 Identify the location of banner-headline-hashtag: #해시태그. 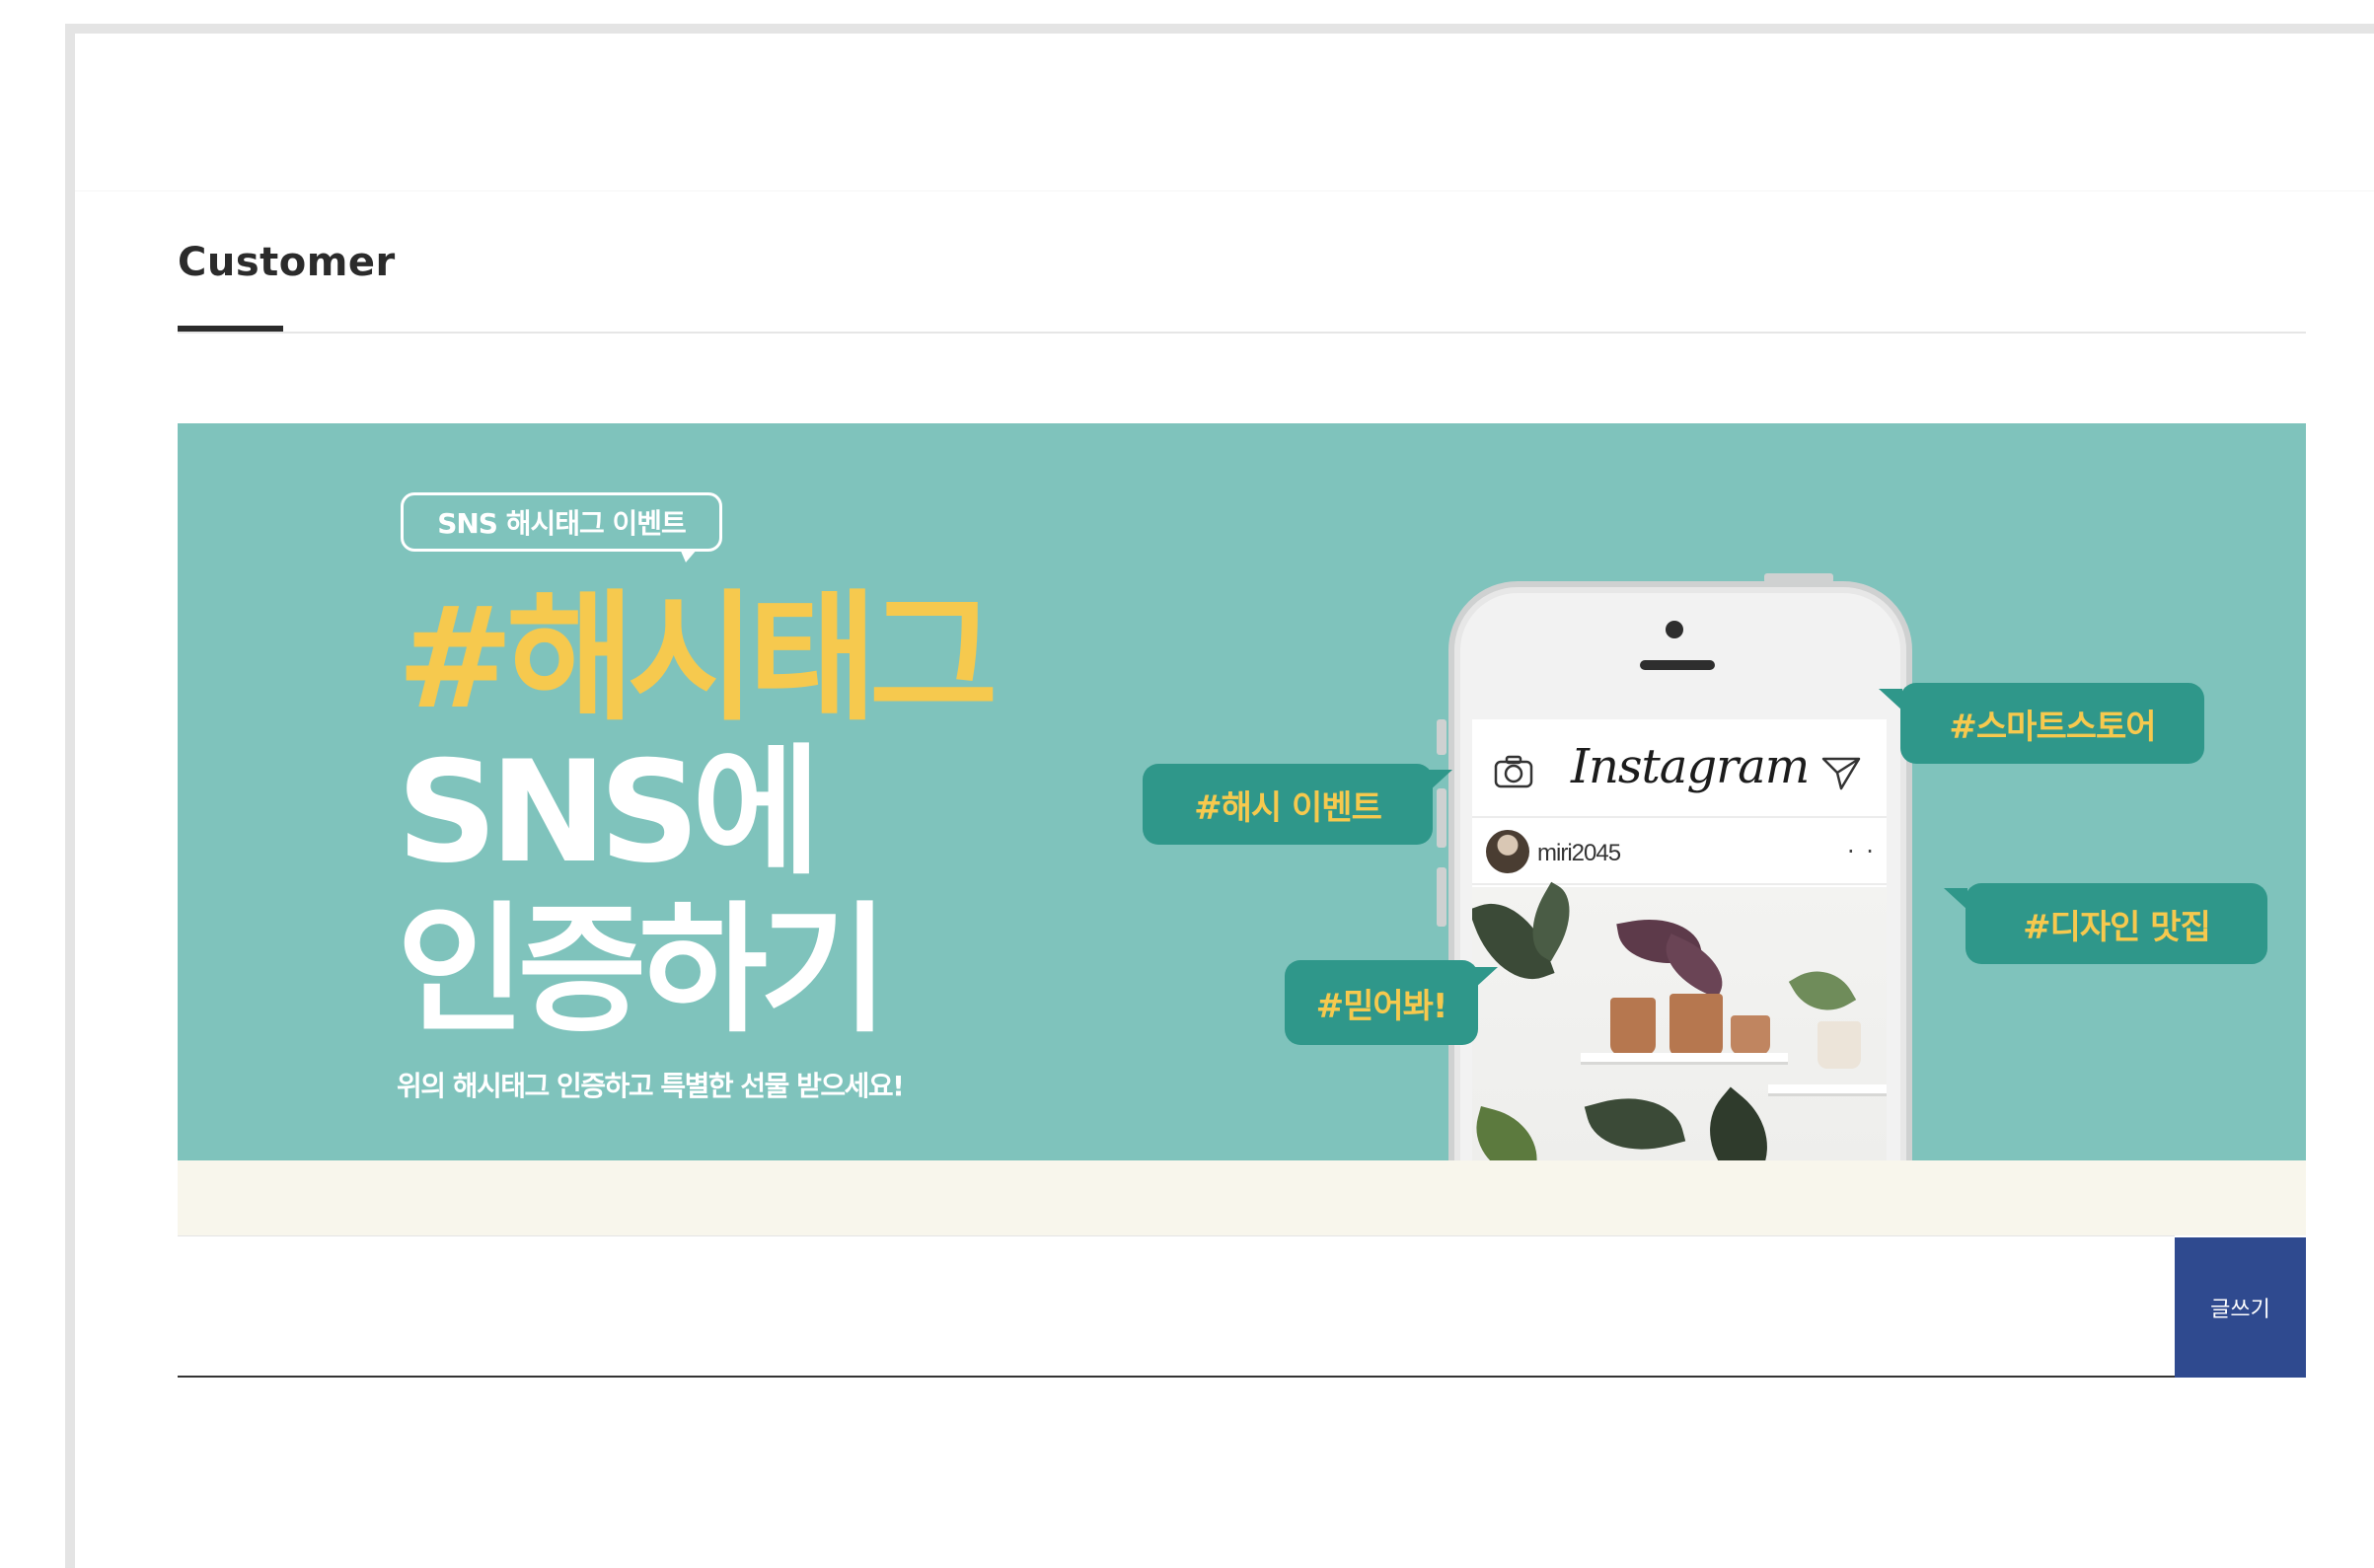
(698, 658).